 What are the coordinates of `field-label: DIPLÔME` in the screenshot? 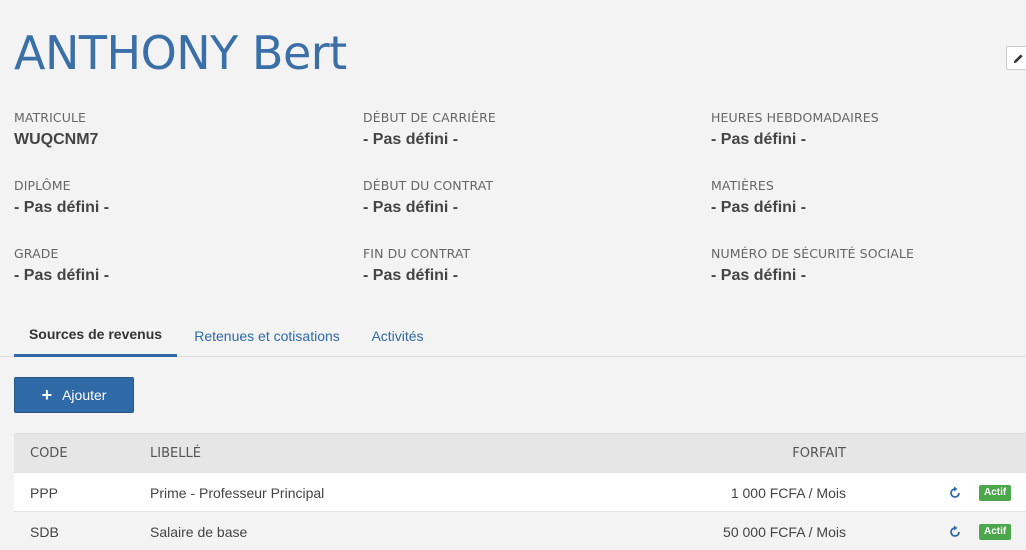 It's located at (42, 185).